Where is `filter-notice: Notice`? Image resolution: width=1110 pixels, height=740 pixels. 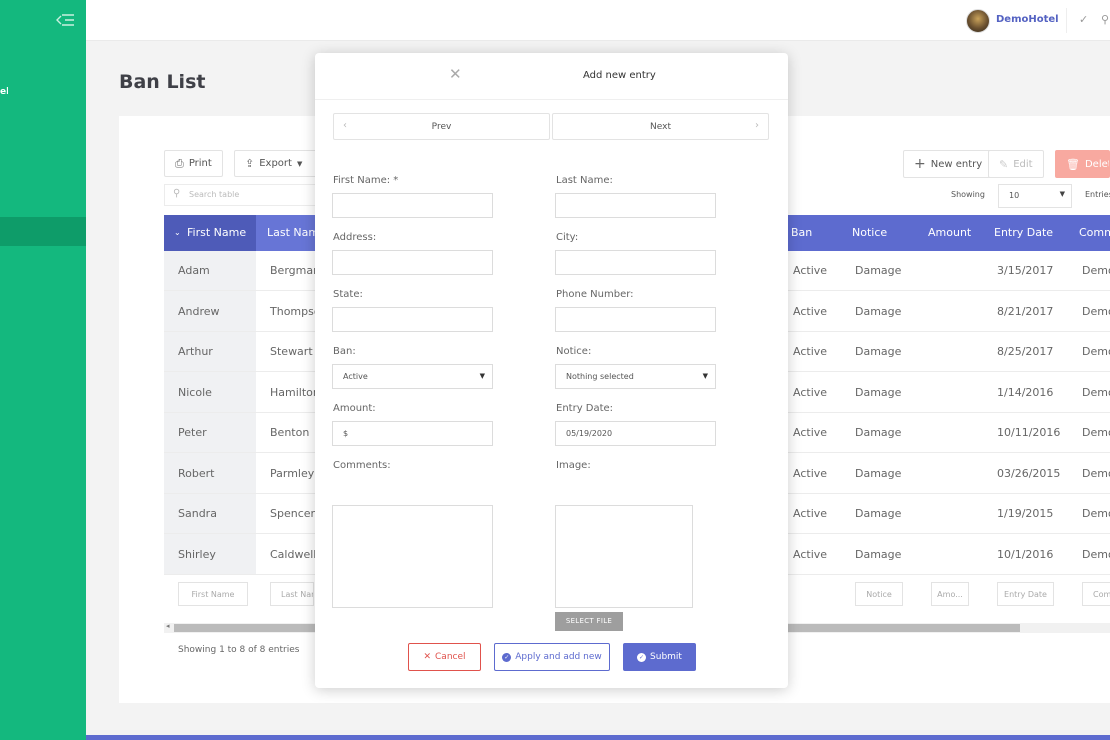 filter-notice: Notice is located at coordinates (879, 594).